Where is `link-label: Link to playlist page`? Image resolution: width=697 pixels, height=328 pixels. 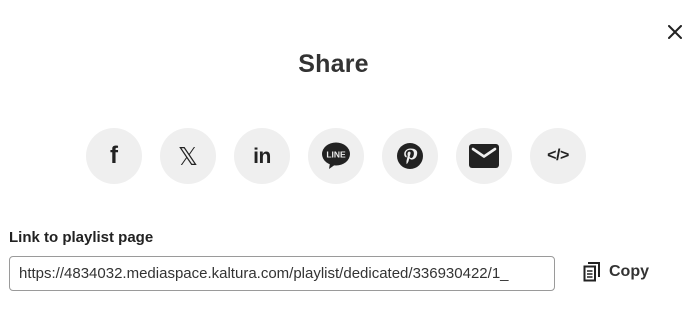
link-label: Link to playlist page is located at coordinates (81, 237).